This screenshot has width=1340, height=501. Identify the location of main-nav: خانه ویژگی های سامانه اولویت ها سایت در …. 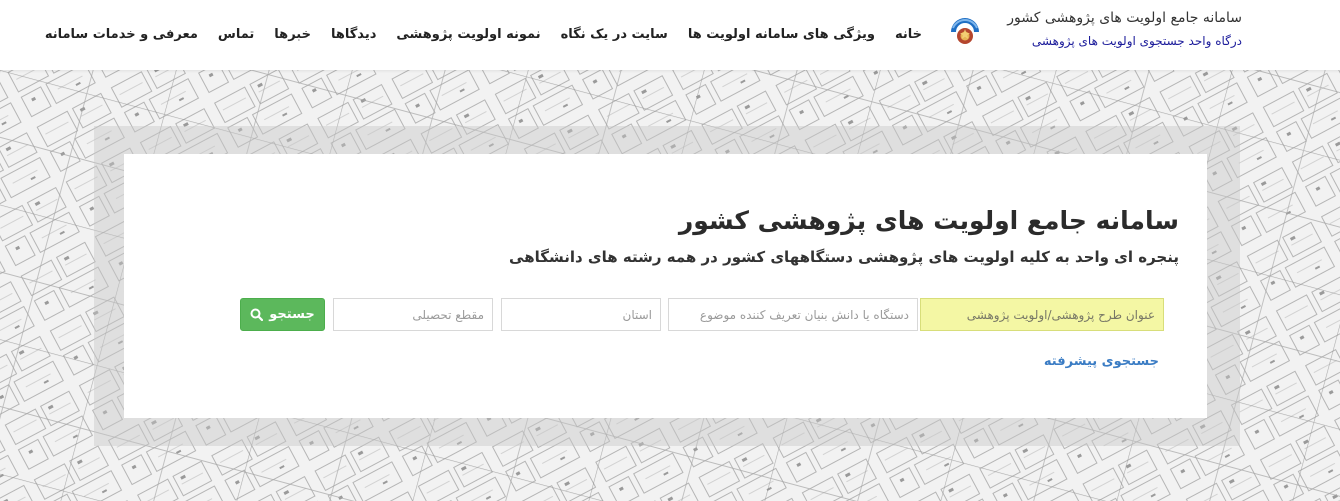
(478, 35).